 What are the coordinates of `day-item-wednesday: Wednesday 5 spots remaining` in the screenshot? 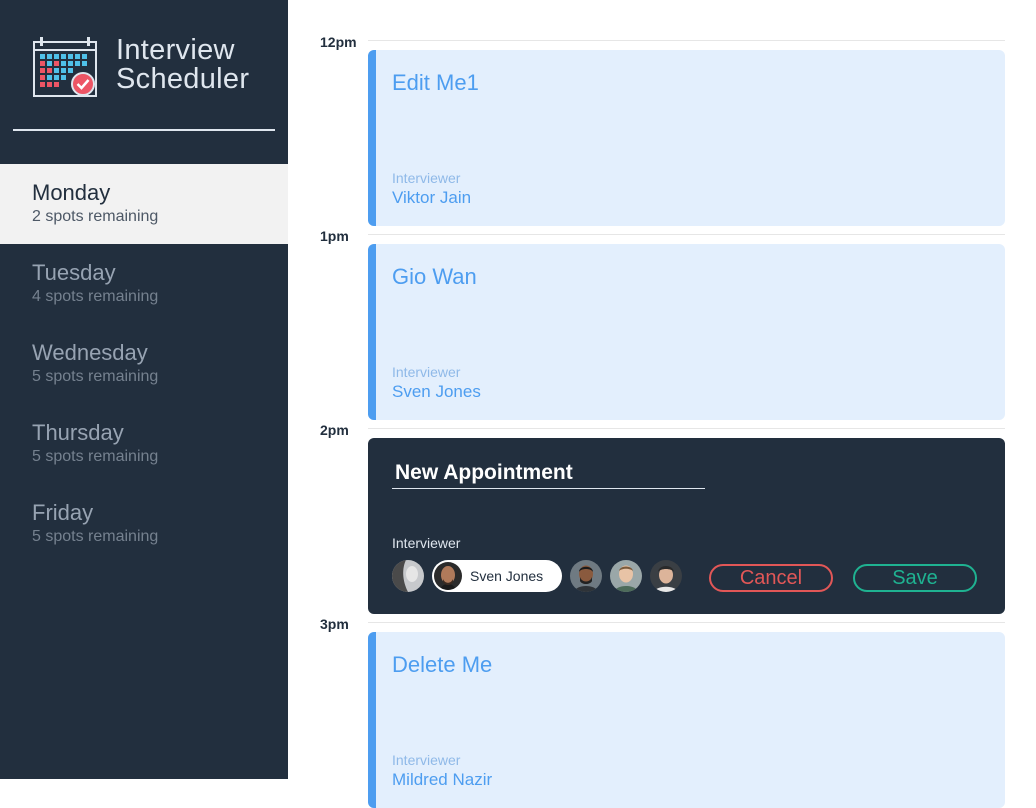 It's located at (144, 364).